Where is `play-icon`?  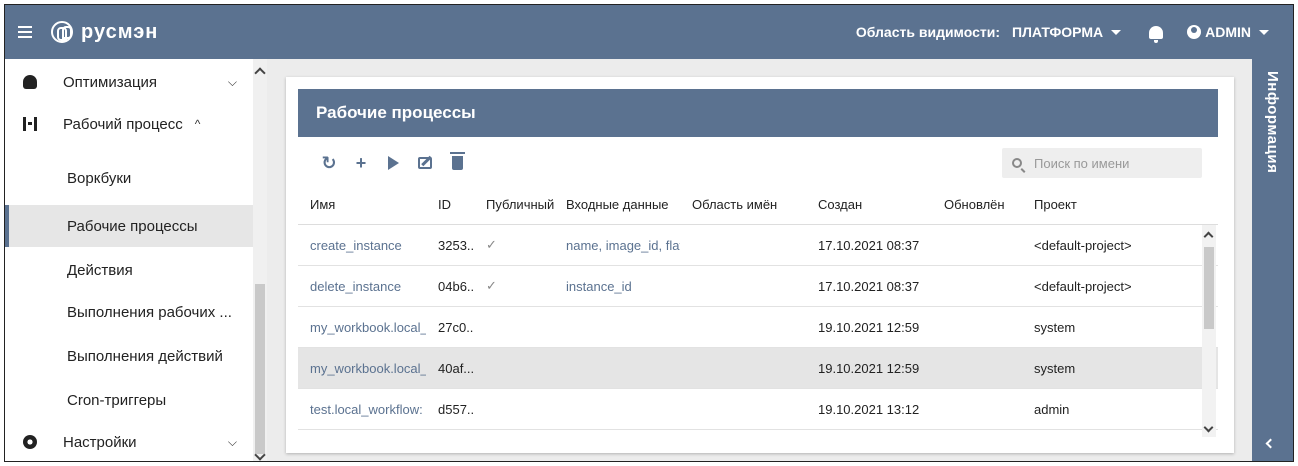 play-icon is located at coordinates (393, 163).